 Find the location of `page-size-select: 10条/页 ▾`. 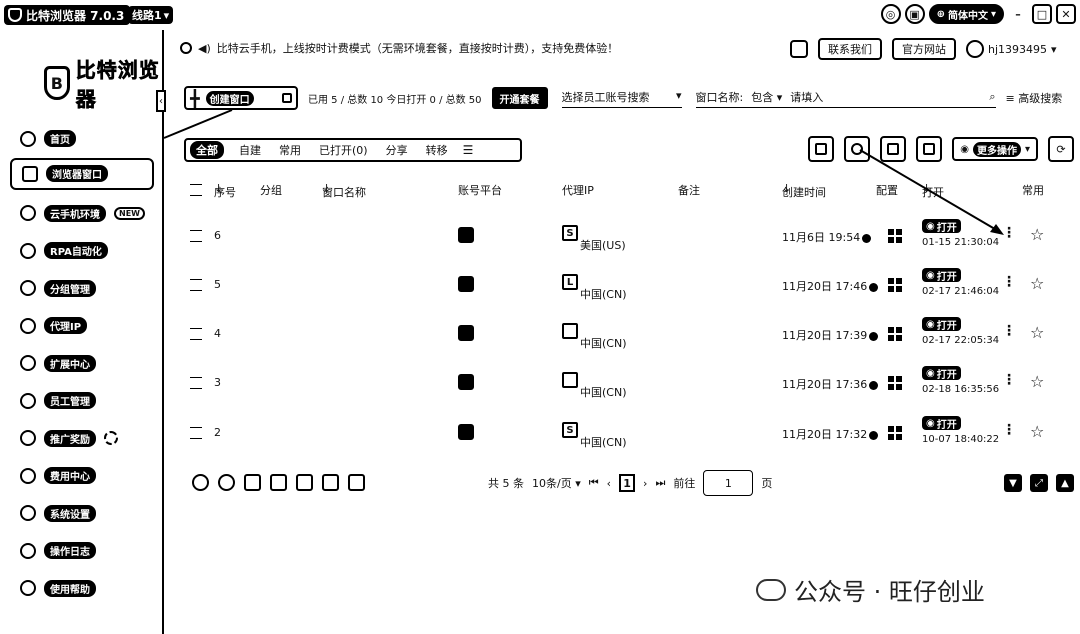

page-size-select: 10条/页 ▾ is located at coordinates (556, 483).